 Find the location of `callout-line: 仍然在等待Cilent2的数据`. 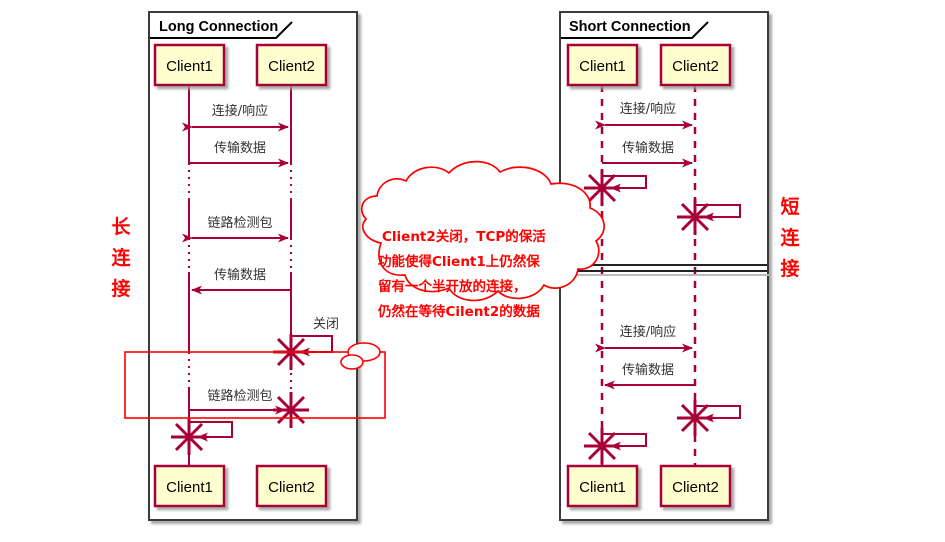

callout-line: 仍然在等待Cilent2的数据 is located at coordinates (458, 311).